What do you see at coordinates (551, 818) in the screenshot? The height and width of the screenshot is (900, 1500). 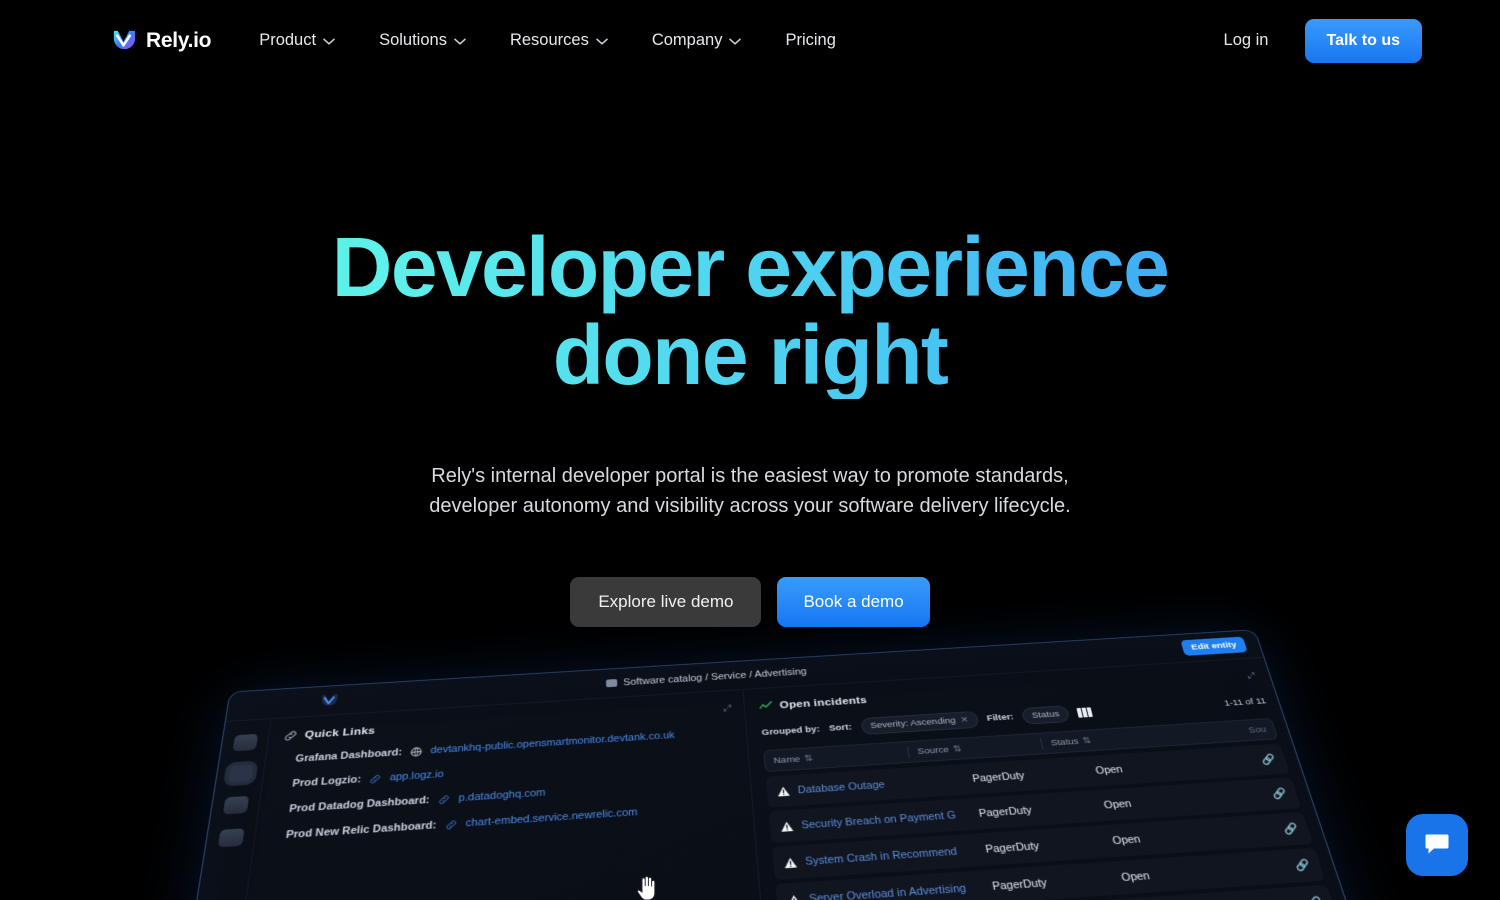 I see `quick-link-url: chart-embed.service.newrelic.com` at bounding box center [551, 818].